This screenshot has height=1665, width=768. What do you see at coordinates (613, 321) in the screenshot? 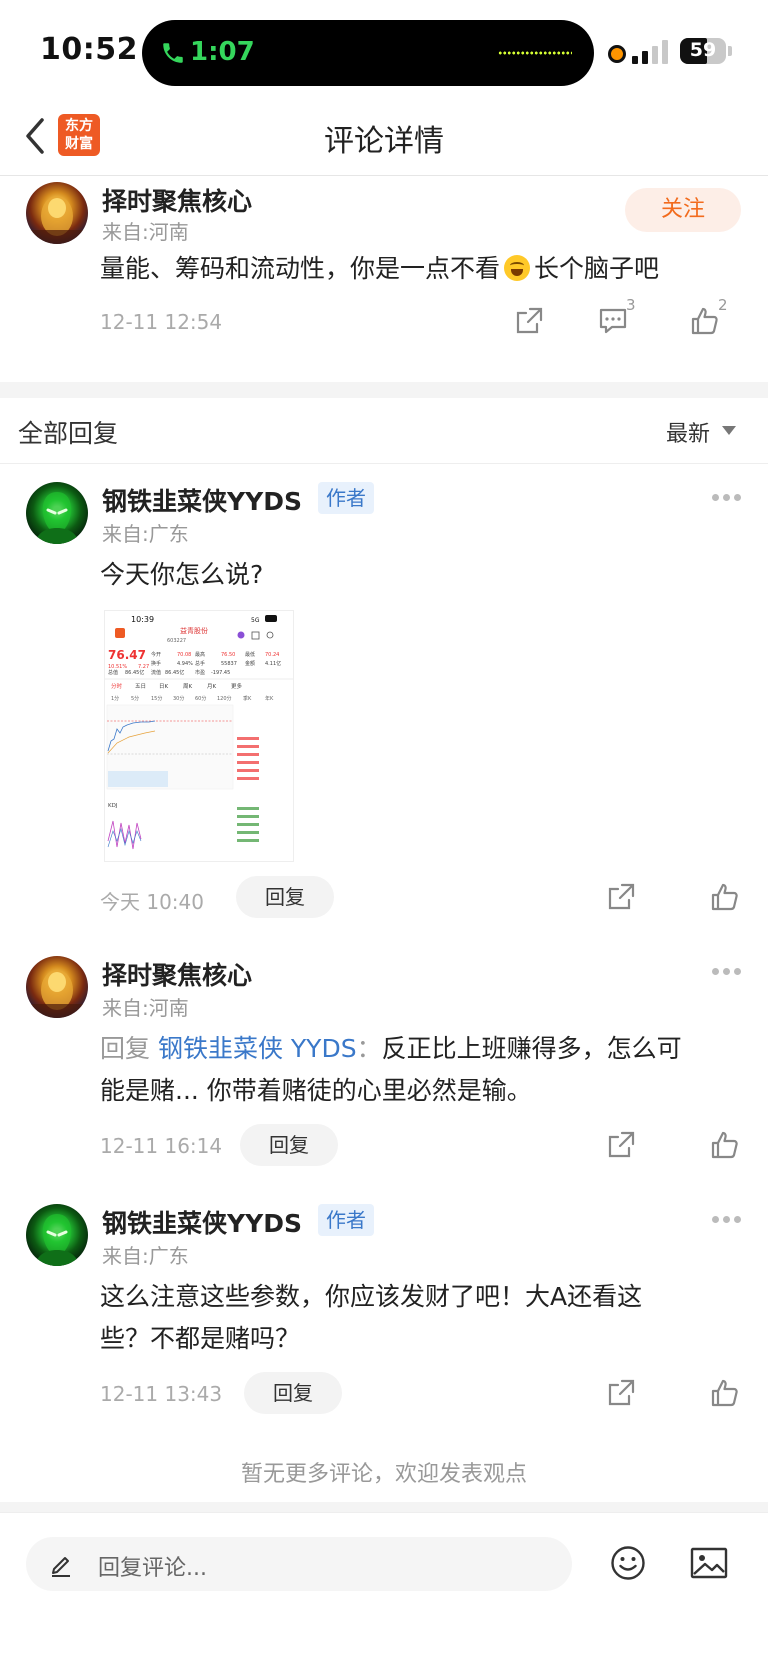
I see `comment-icon` at bounding box center [613, 321].